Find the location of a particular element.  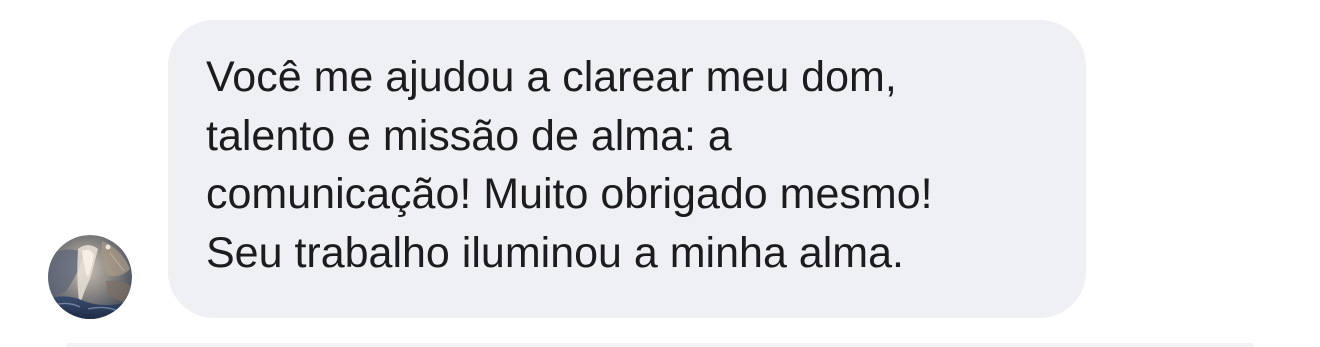

message-text-line: comunicação! Muito obrigado mesmo! is located at coordinates (569, 194).